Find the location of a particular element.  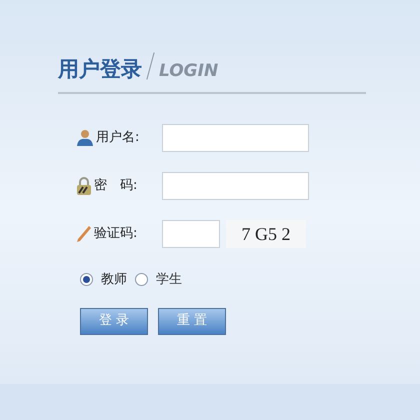

captcha-field is located at coordinates (191, 234).